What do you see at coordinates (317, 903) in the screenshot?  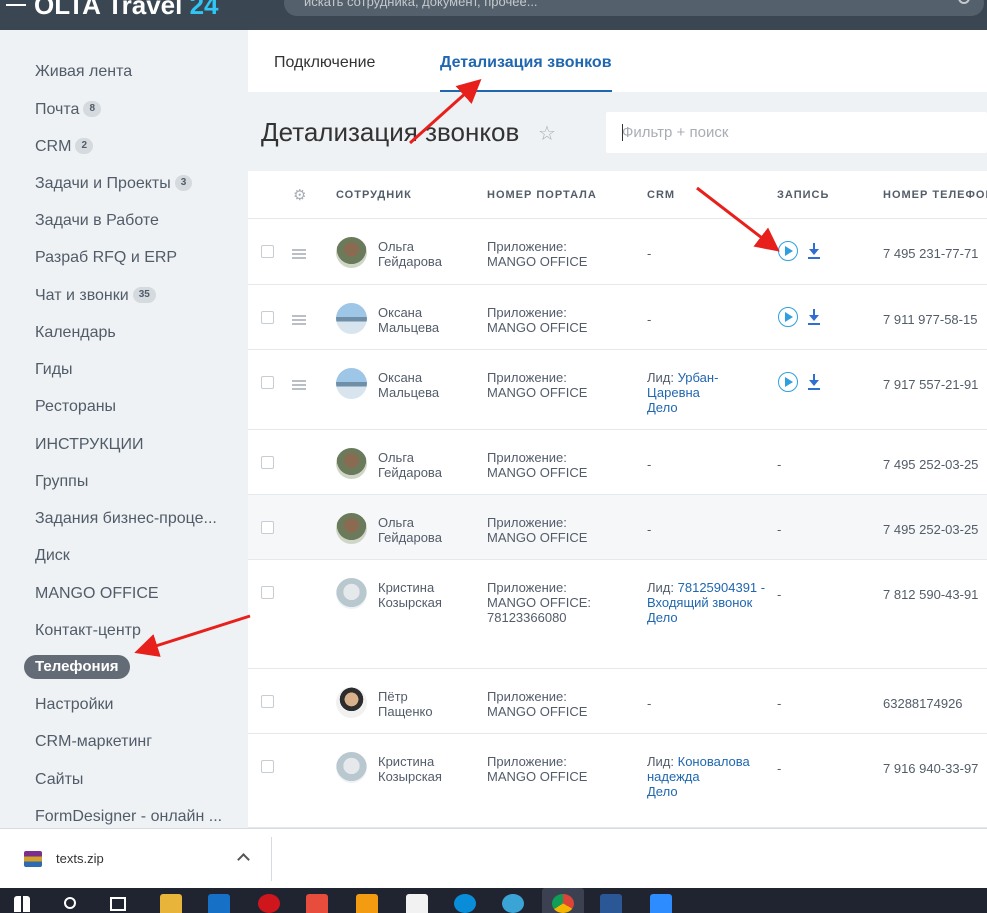 I see `yandex-icon` at bounding box center [317, 903].